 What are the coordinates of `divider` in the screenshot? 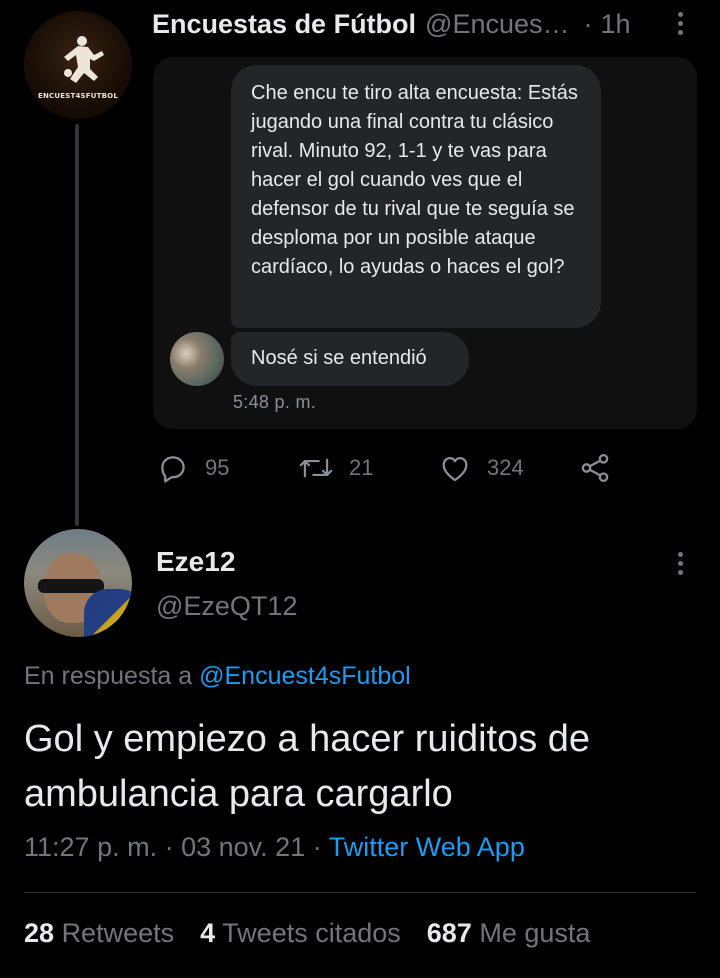 It's located at (360, 892).